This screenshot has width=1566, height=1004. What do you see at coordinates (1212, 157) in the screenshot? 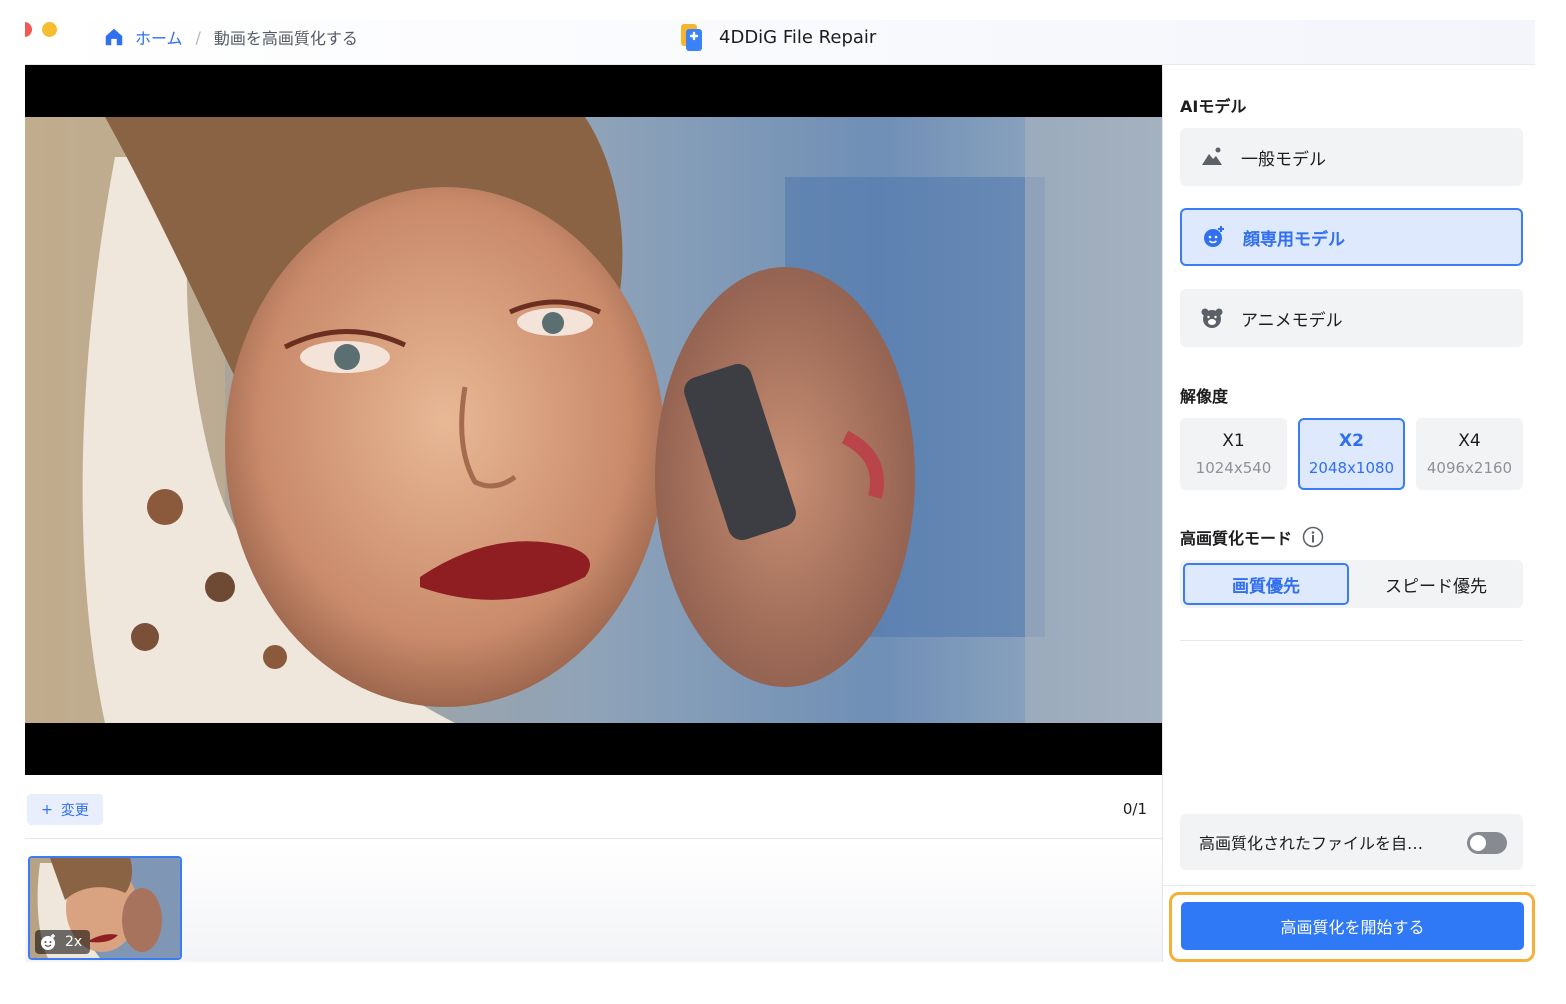
I see `landscape-icon` at bounding box center [1212, 157].